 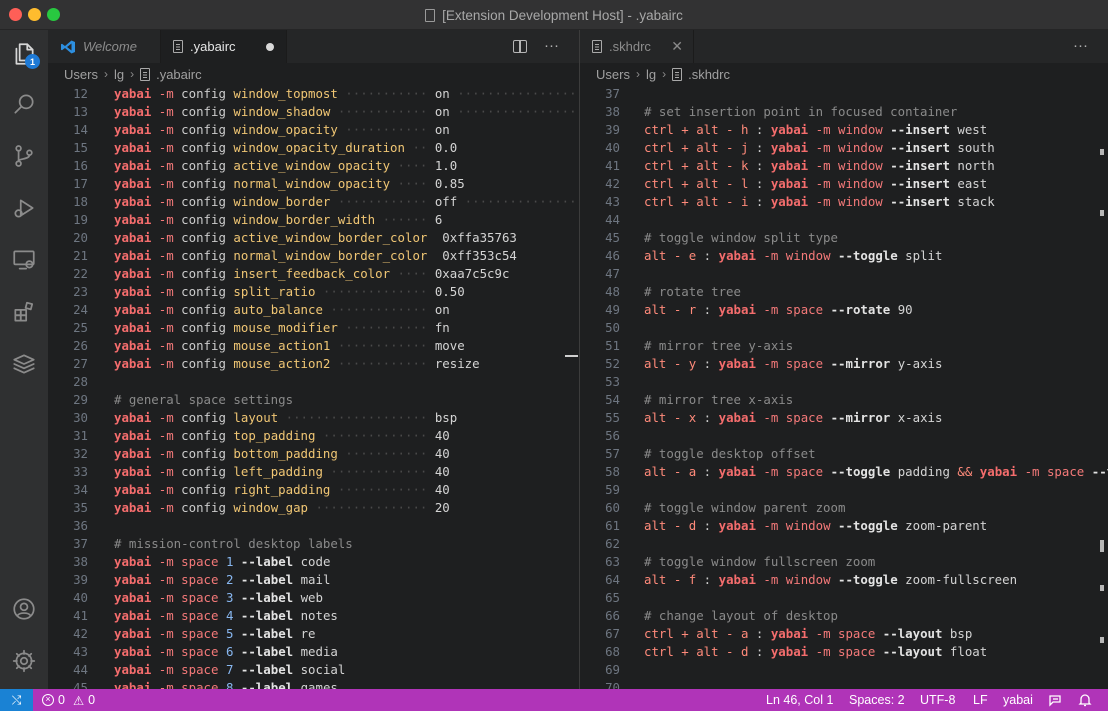 I want to click on minimap-mark, so click(x=1102, y=588).